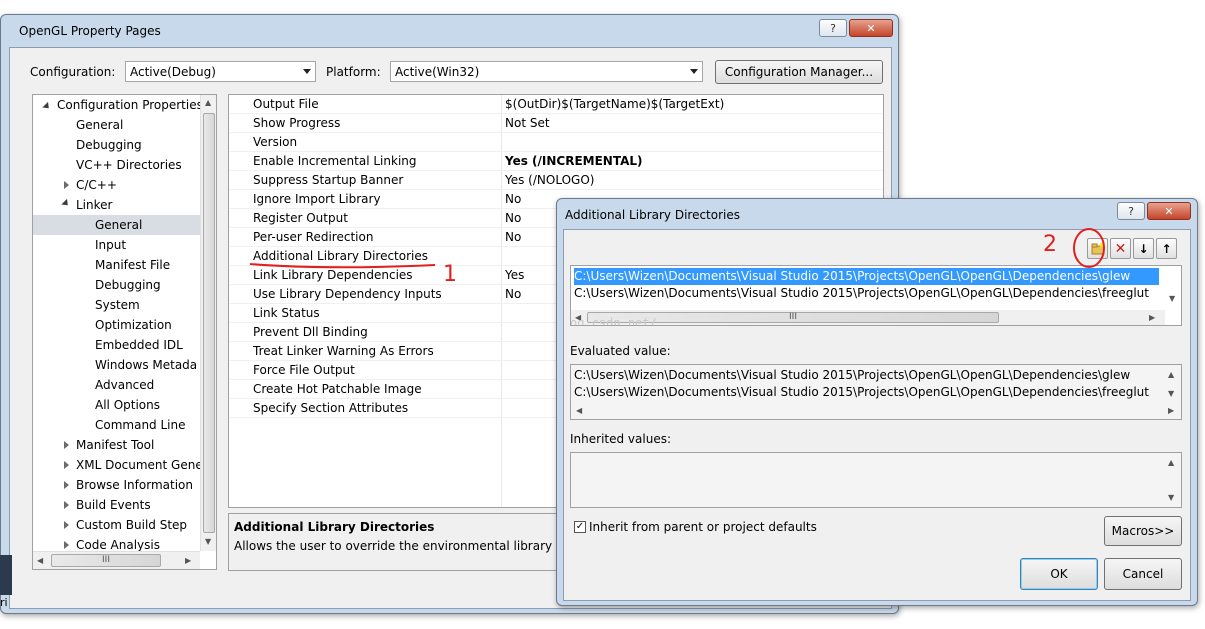 The height and width of the screenshot is (629, 1205). What do you see at coordinates (1131, 211) in the screenshot?
I see `dialog-help-button: ?` at bounding box center [1131, 211].